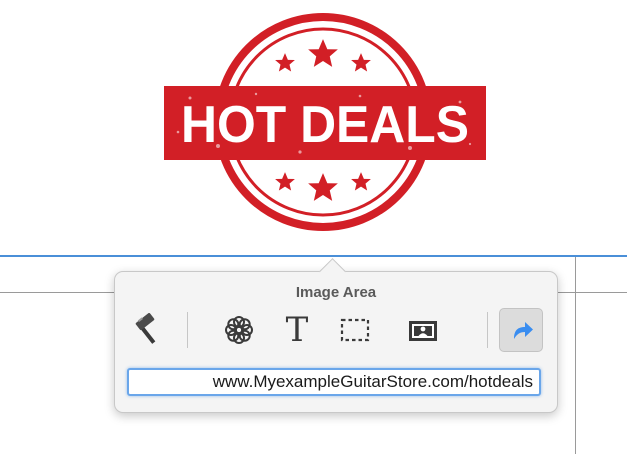 Image resolution: width=627 pixels, height=454 pixels. Describe the element at coordinates (313, 256) in the screenshot. I see `selection-line` at that location.